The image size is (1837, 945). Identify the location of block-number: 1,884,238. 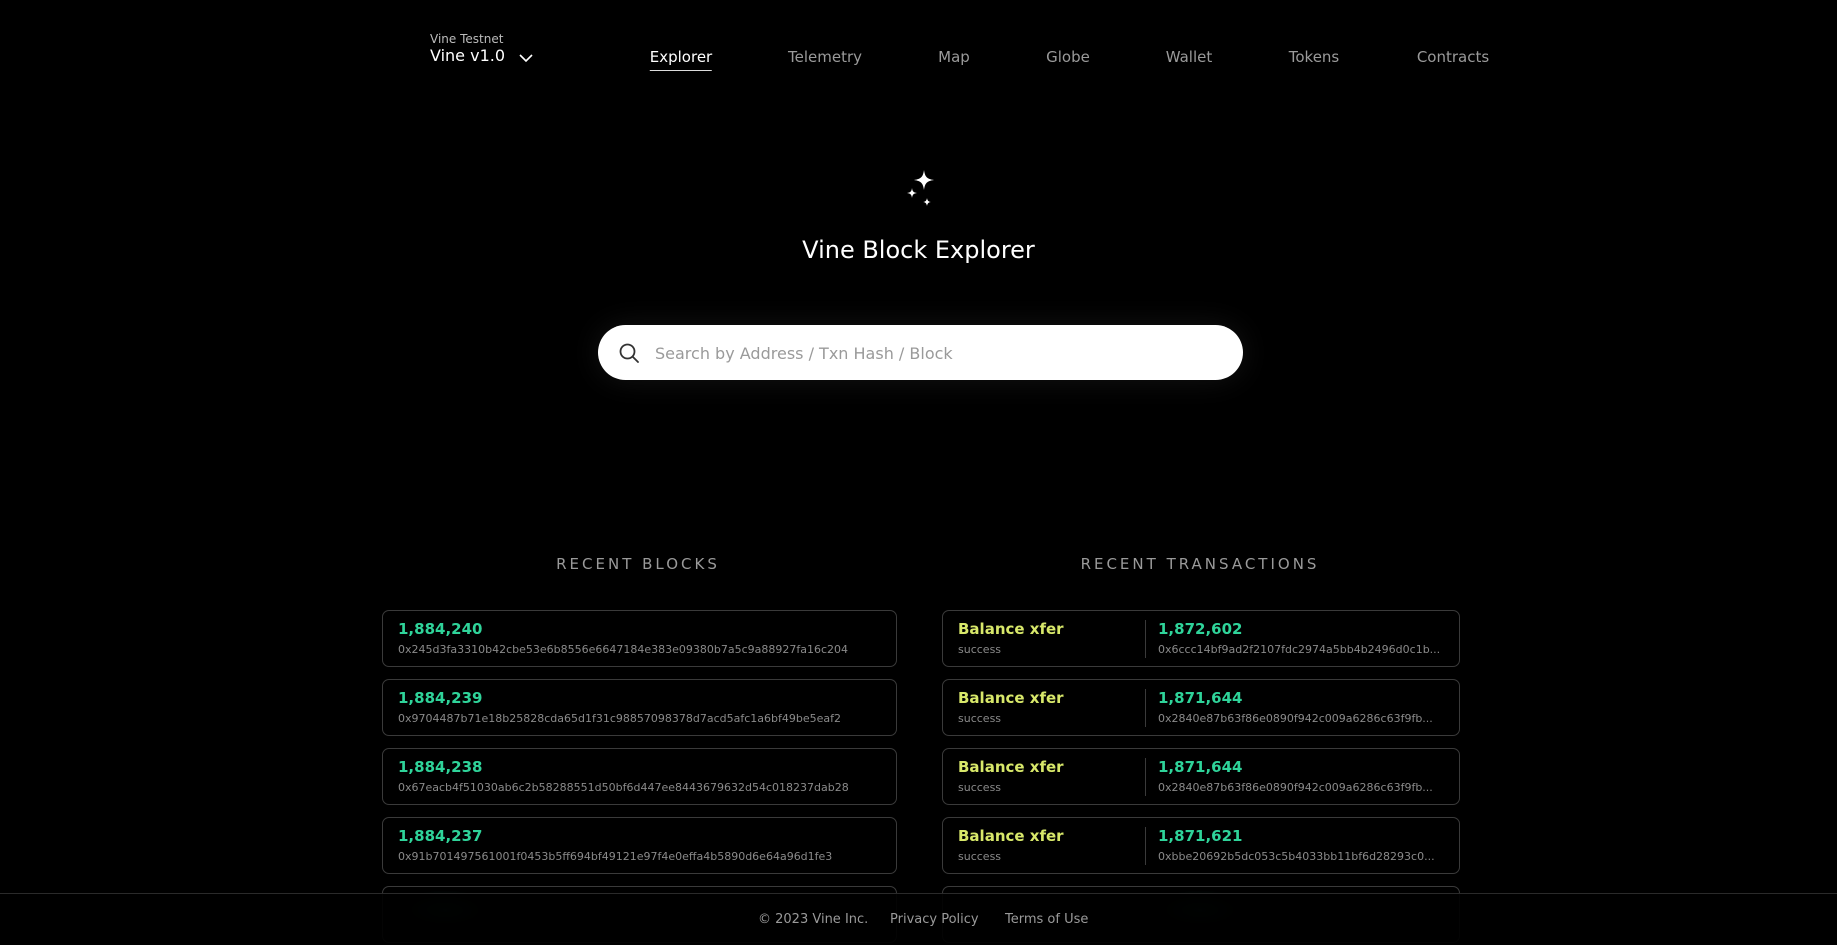
(440, 767).